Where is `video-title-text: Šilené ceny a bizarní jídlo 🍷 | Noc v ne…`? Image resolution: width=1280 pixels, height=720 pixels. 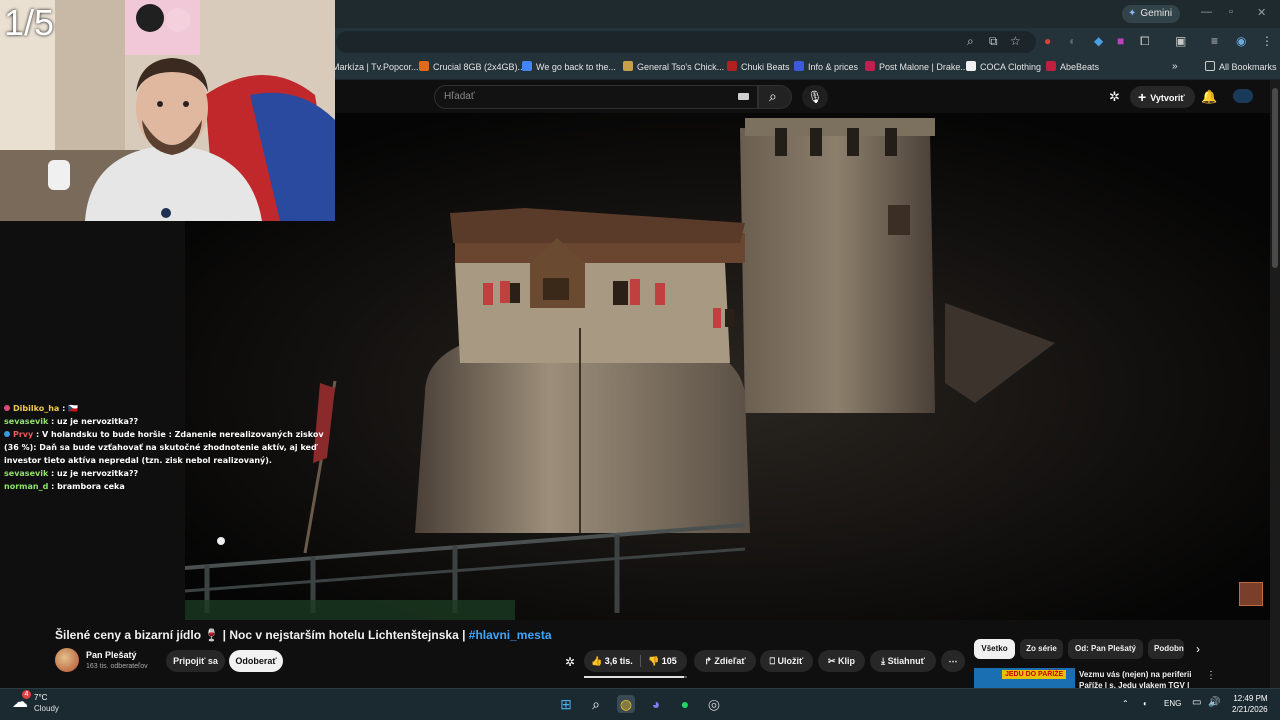 video-title-text: Šilené ceny a bizarní jídlo 🍷 | Noc v ne… is located at coordinates (262, 635).